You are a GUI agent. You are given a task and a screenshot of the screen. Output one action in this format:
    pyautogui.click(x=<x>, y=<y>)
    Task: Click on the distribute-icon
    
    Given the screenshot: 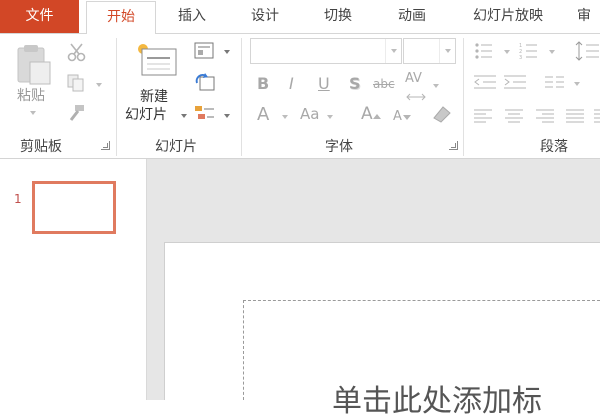 What is the action you would take?
    pyautogui.click(x=597, y=116)
    